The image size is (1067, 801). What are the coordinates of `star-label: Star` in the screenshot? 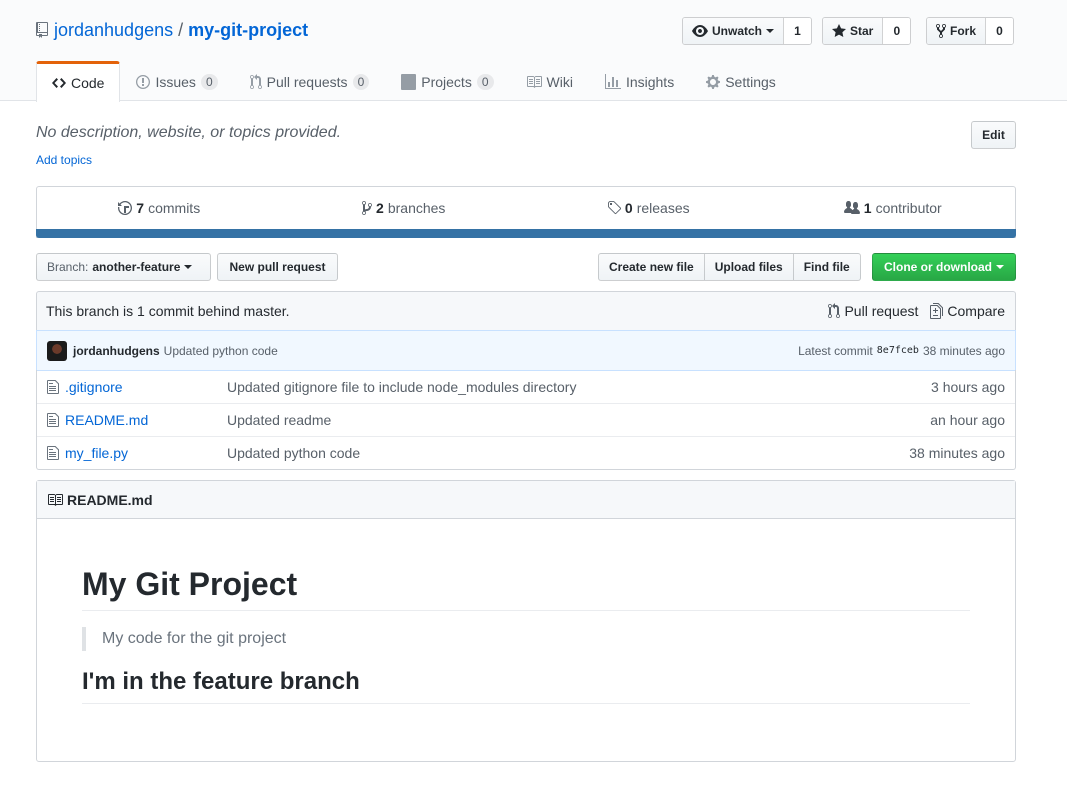 It's located at (862, 31).